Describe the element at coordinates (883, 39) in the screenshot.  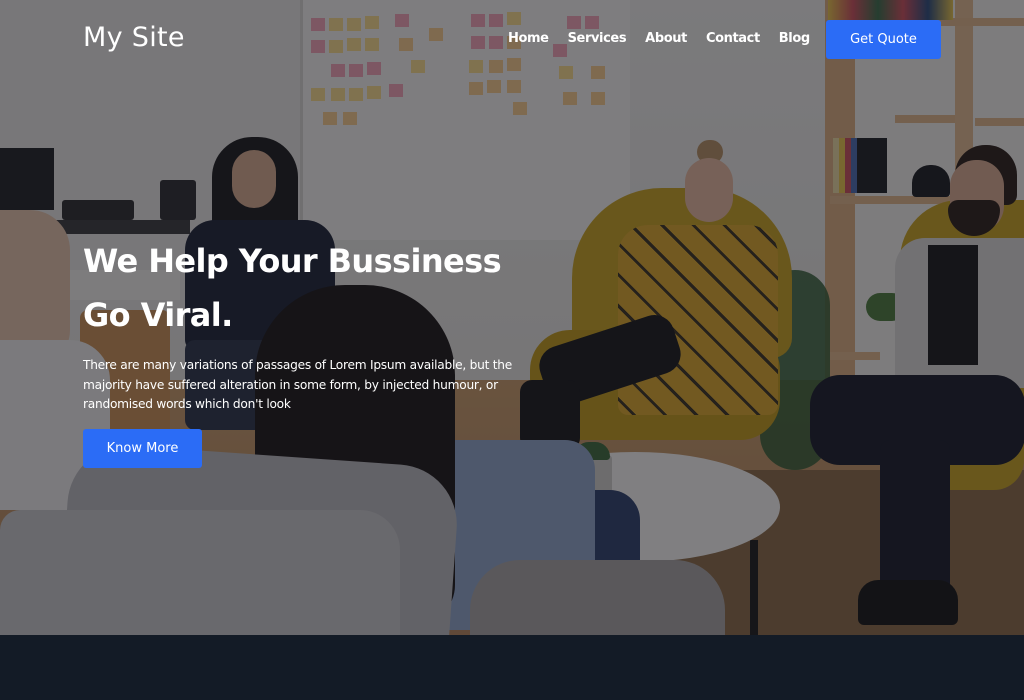
I see `get-quote-button: Get Quote` at that location.